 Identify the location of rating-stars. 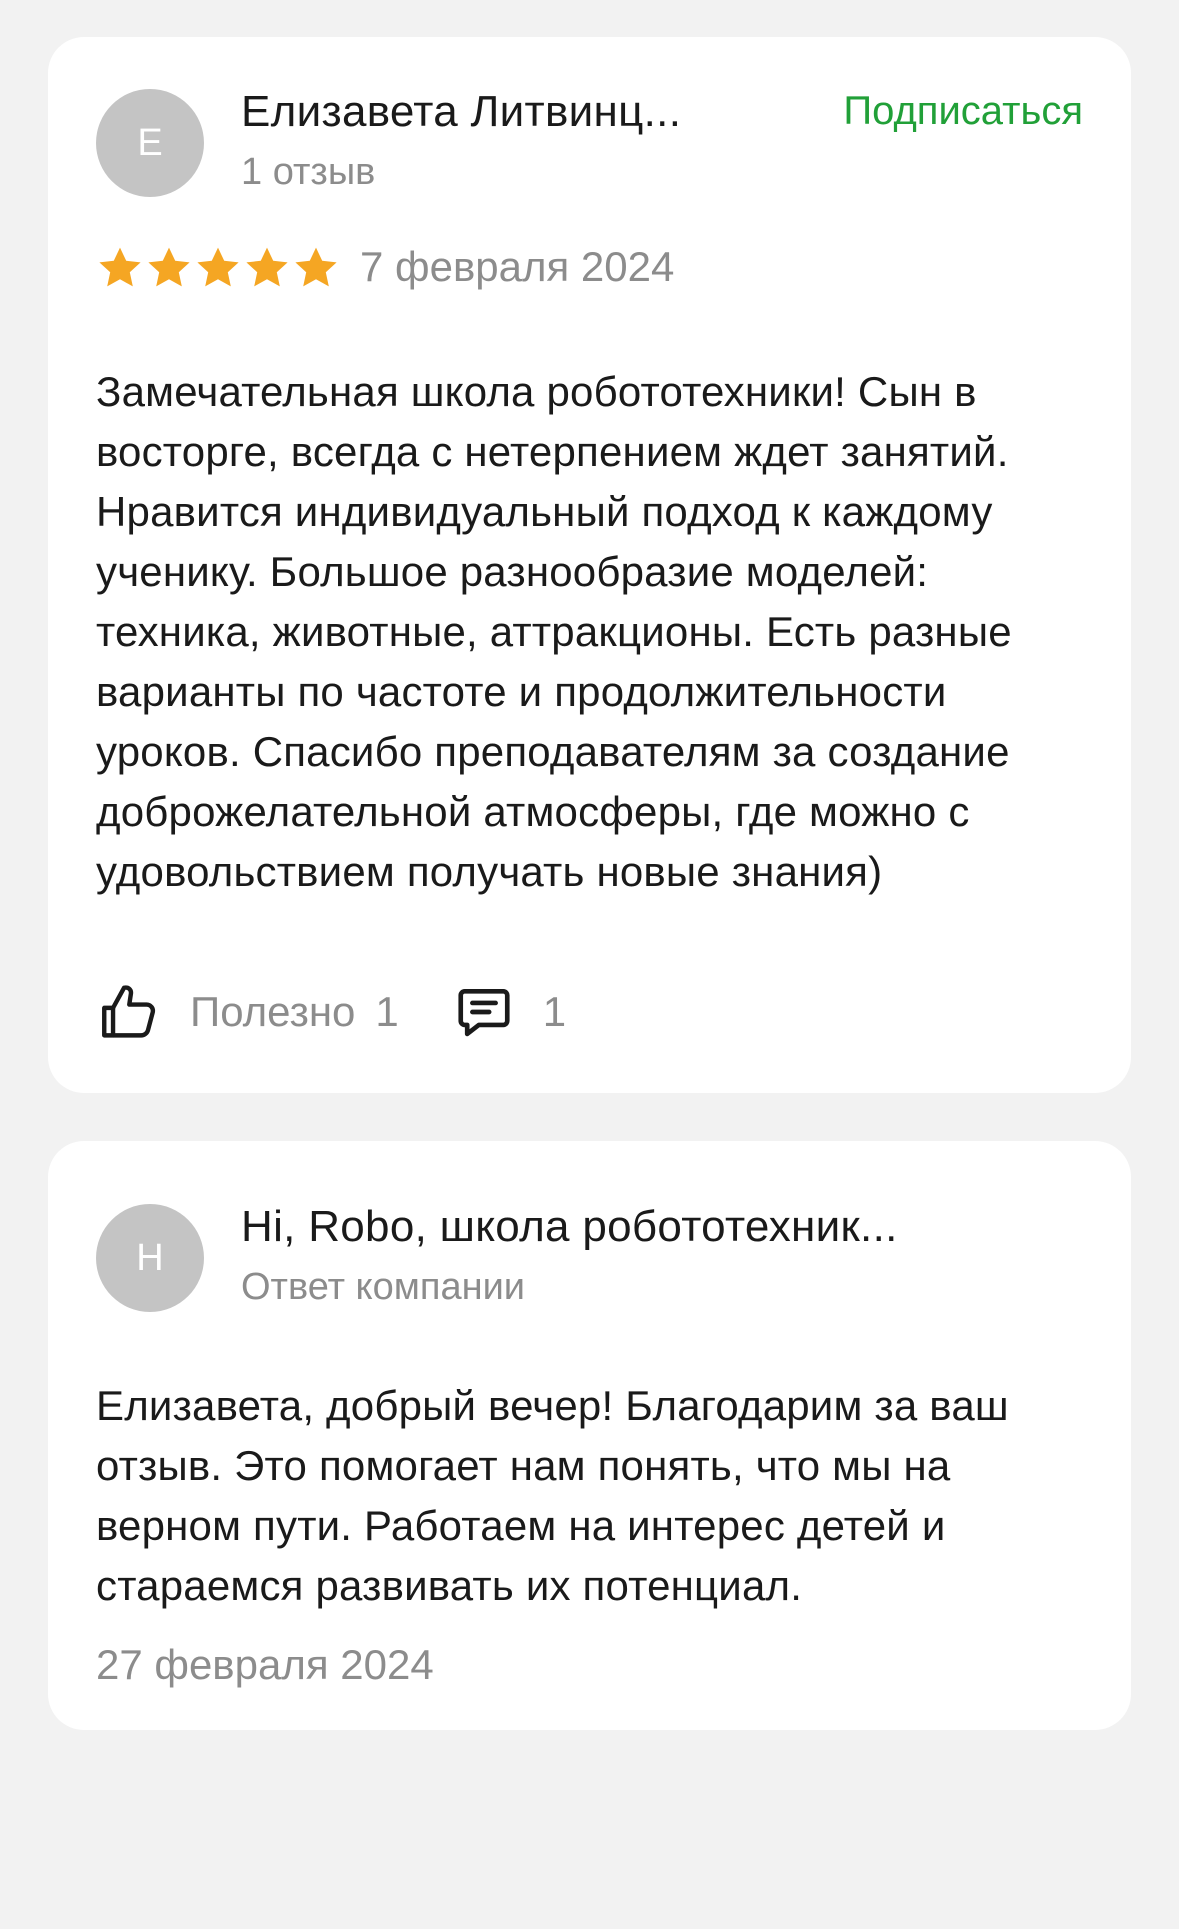
(218, 268).